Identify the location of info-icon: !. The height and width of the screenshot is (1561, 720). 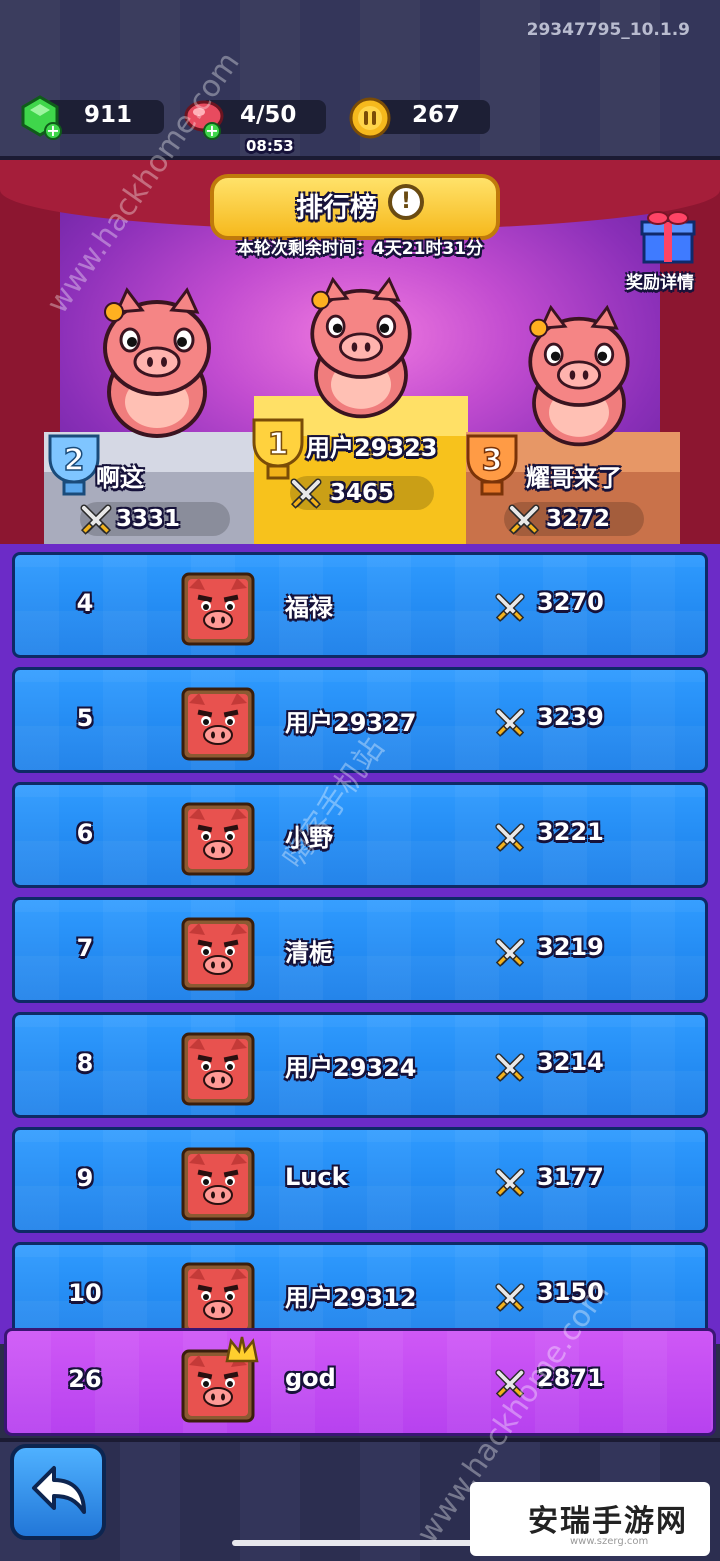
(406, 202).